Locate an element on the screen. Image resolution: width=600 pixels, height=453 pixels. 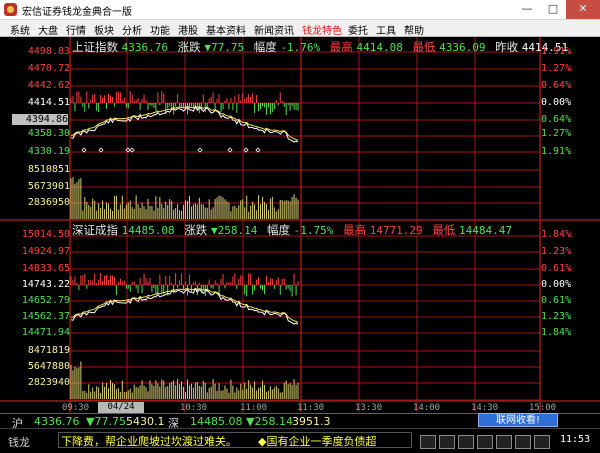
window-title: 宏信证券钱龙金典合一版 is located at coordinates (77, 12).